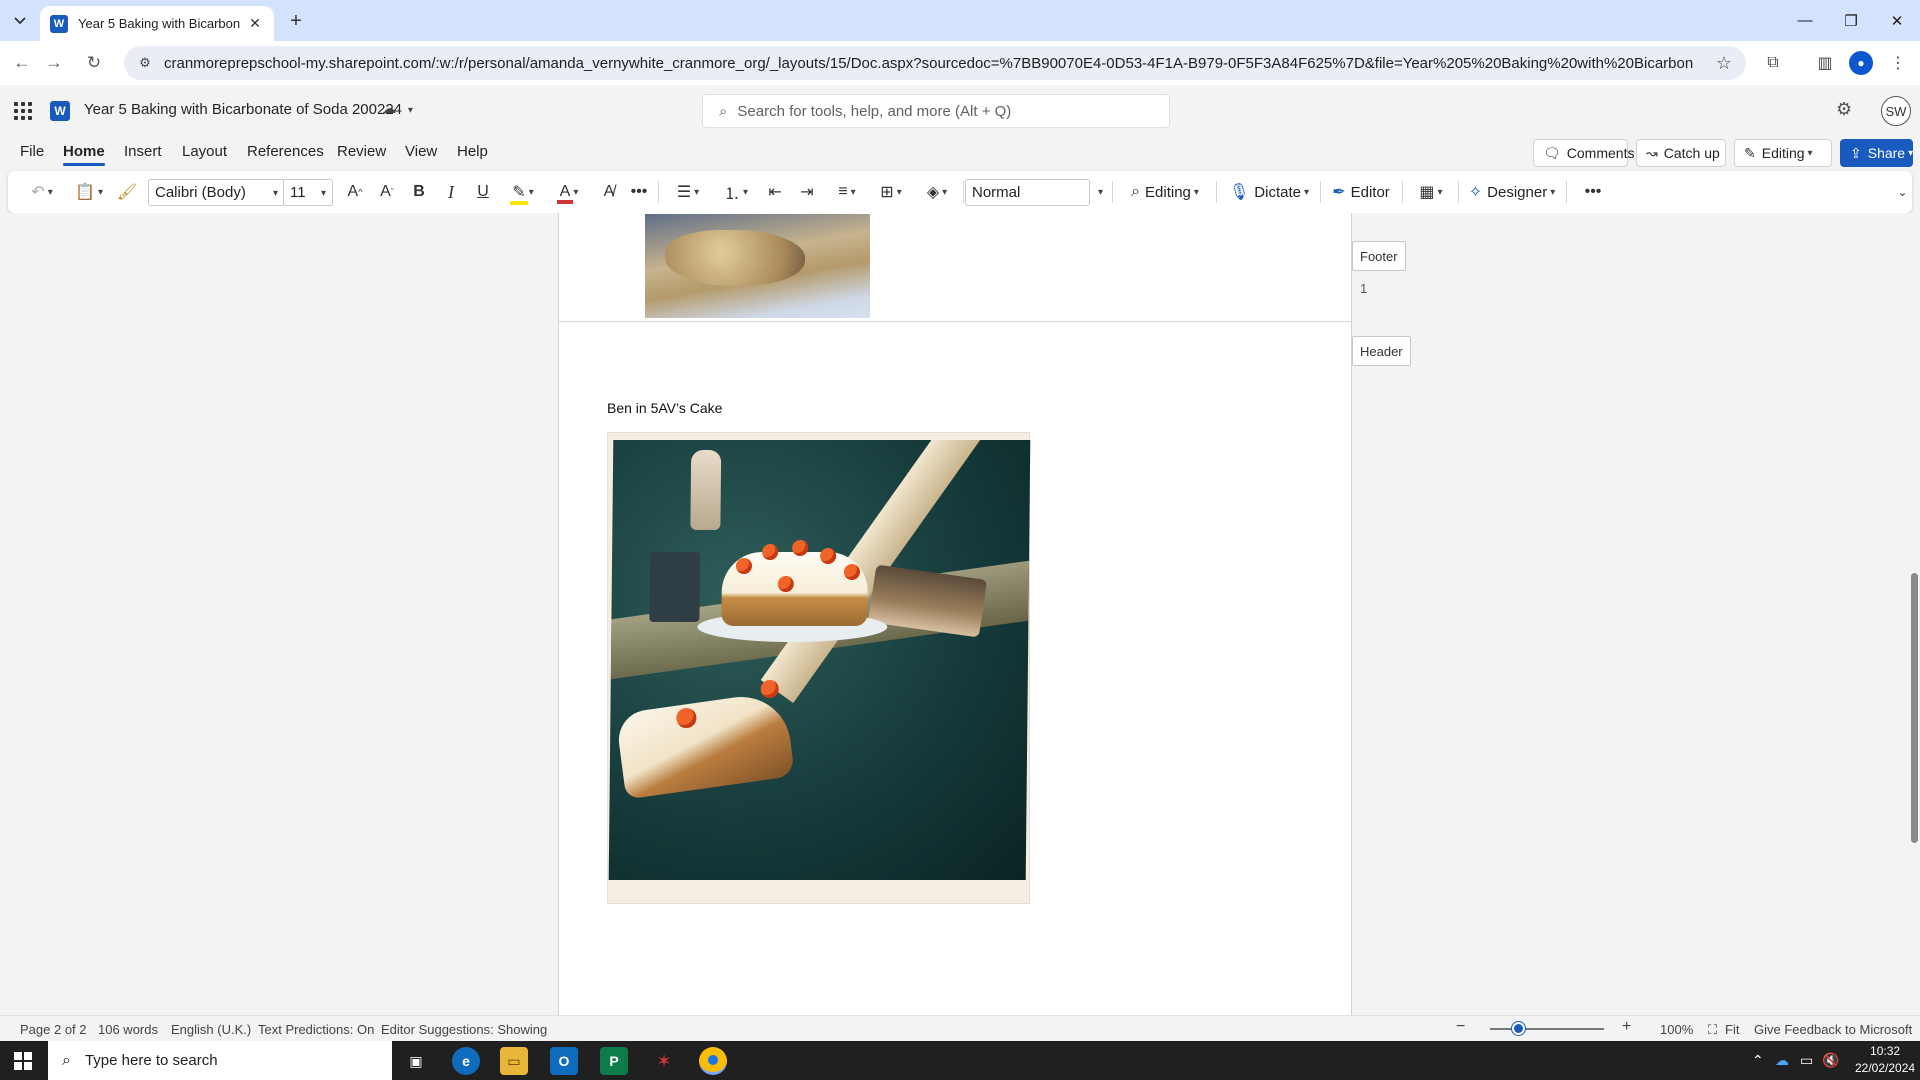  Describe the element at coordinates (204, 151) in the screenshot. I see `tab-layout: Layout` at that location.